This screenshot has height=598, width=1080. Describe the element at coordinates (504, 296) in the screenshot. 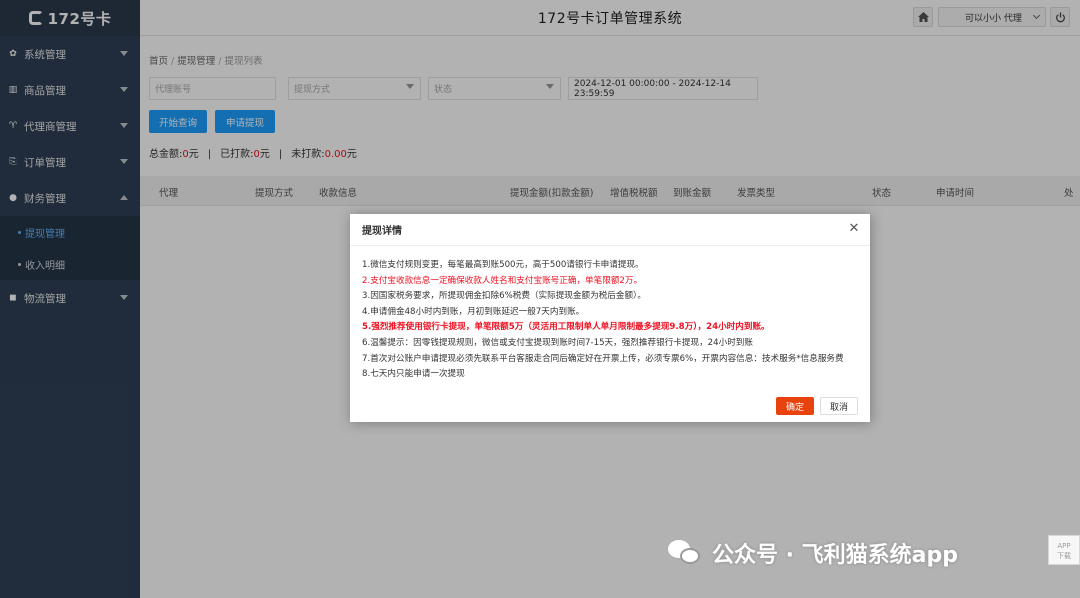

I see `notice-line: 3.因国家税务要求，所提现佣金扣除6%税费（实际提现金额为税后金额）。` at that location.